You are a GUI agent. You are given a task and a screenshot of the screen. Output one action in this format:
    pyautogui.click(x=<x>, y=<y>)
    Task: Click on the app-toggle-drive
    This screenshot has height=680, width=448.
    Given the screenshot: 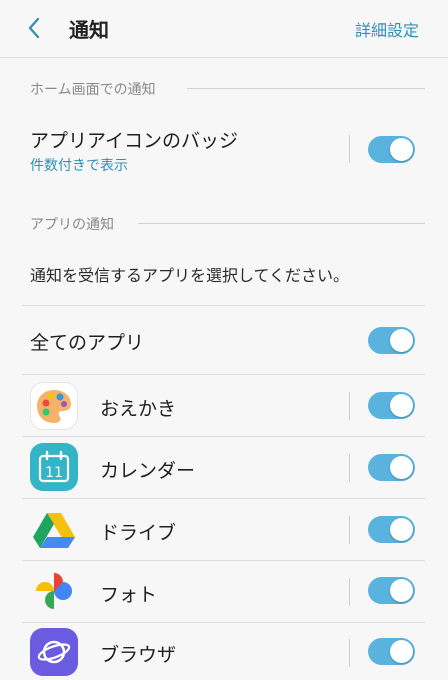 What is the action you would take?
    pyautogui.click(x=391, y=529)
    